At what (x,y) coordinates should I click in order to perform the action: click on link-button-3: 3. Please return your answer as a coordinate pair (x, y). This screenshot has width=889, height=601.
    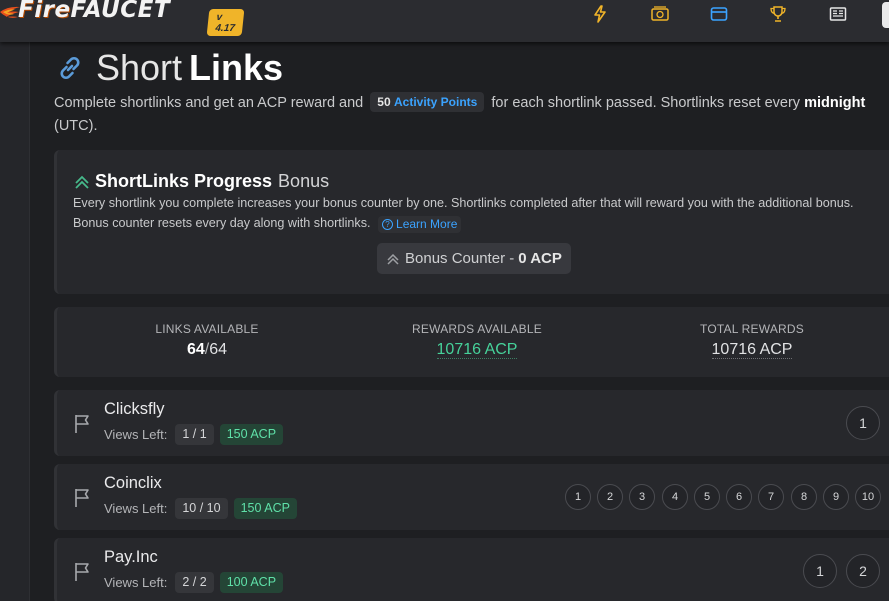
    Looking at the image, I should click on (642, 497).